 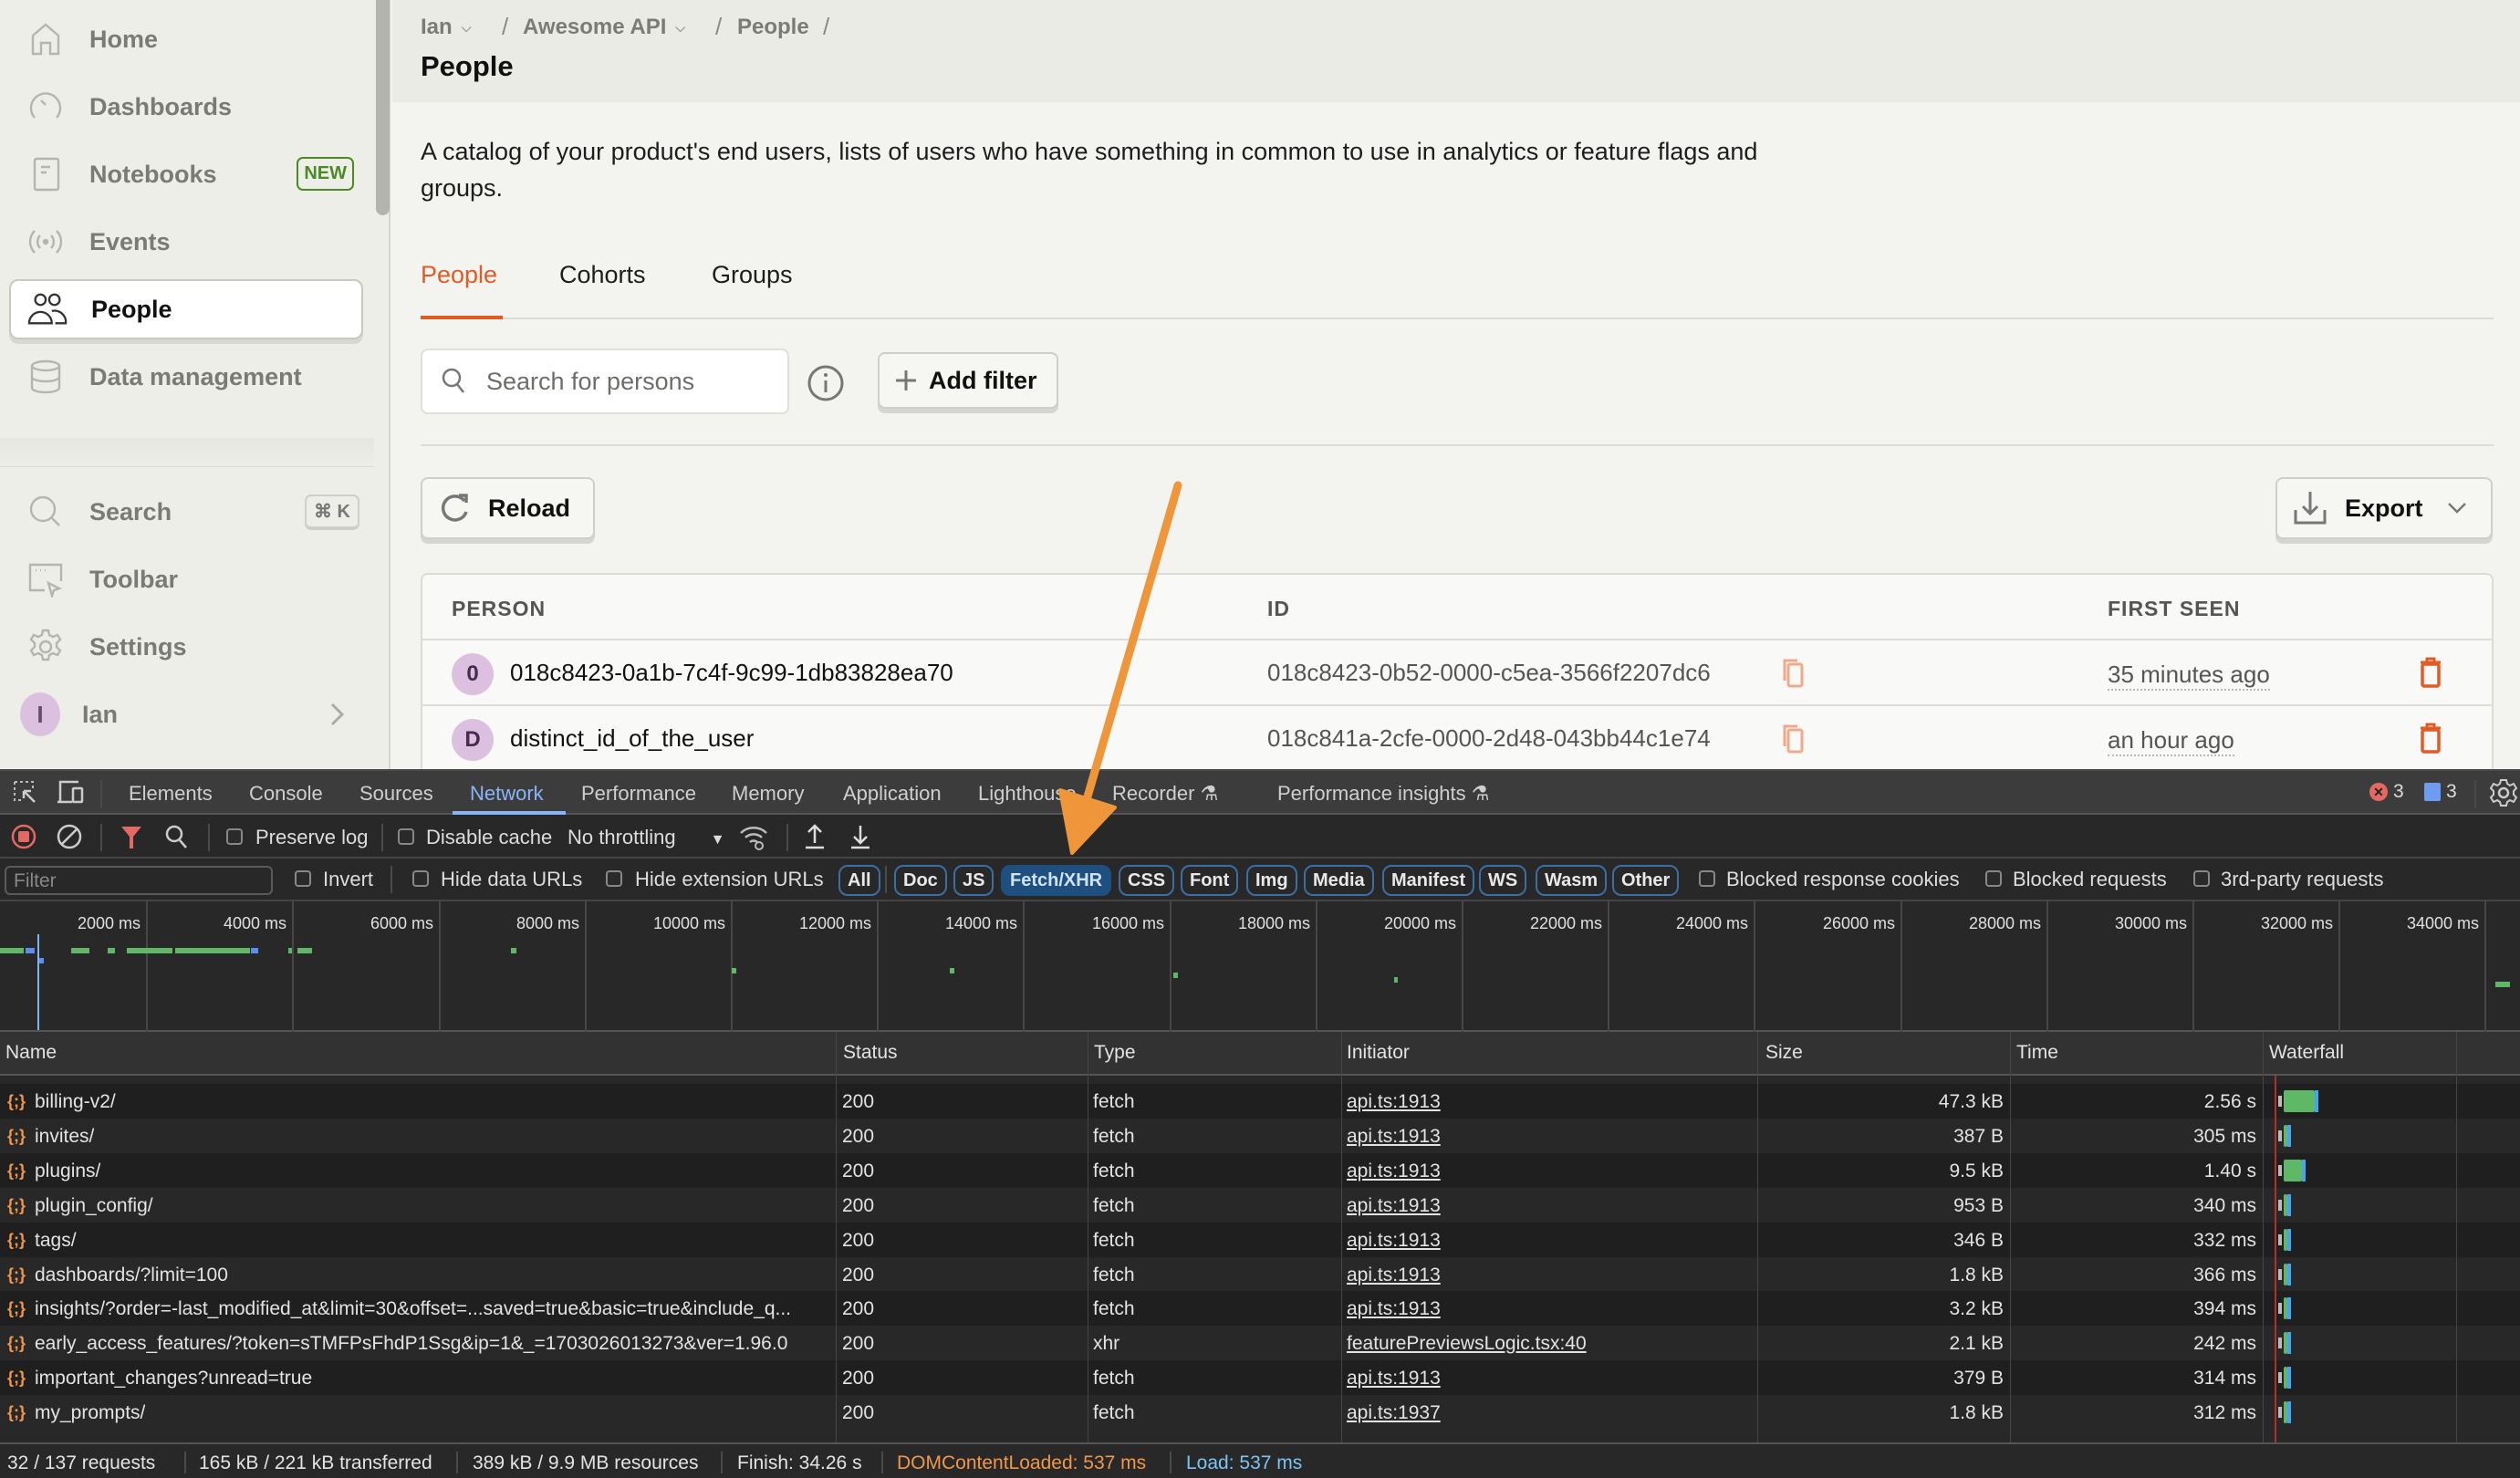 What do you see at coordinates (632, 738) in the screenshot?
I see `person-name: distinct_id_of_the_user` at bounding box center [632, 738].